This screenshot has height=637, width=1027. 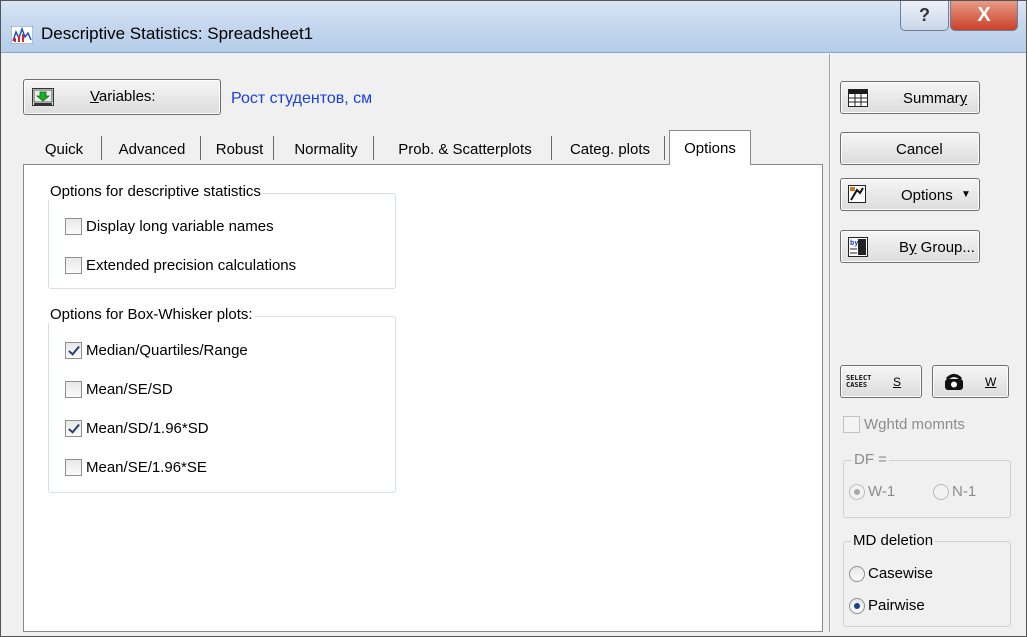 I want to click on wghtd-momnts-checkbox: Wghtd momnts, so click(x=904, y=424).